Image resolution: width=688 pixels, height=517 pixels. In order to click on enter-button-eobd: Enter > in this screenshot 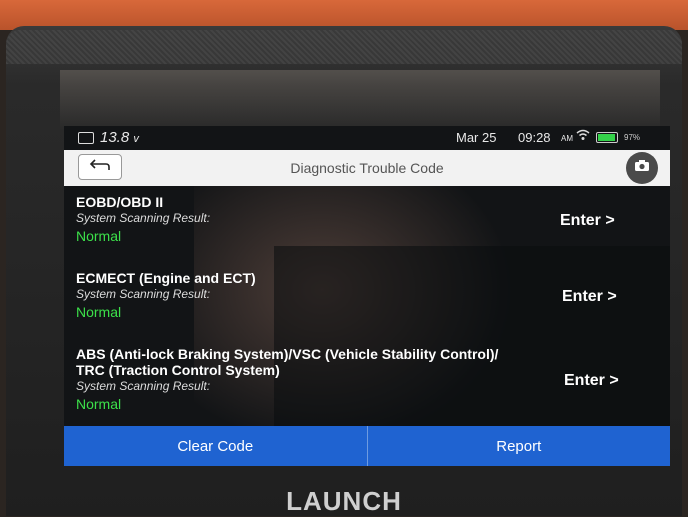, I will do `click(587, 221)`.